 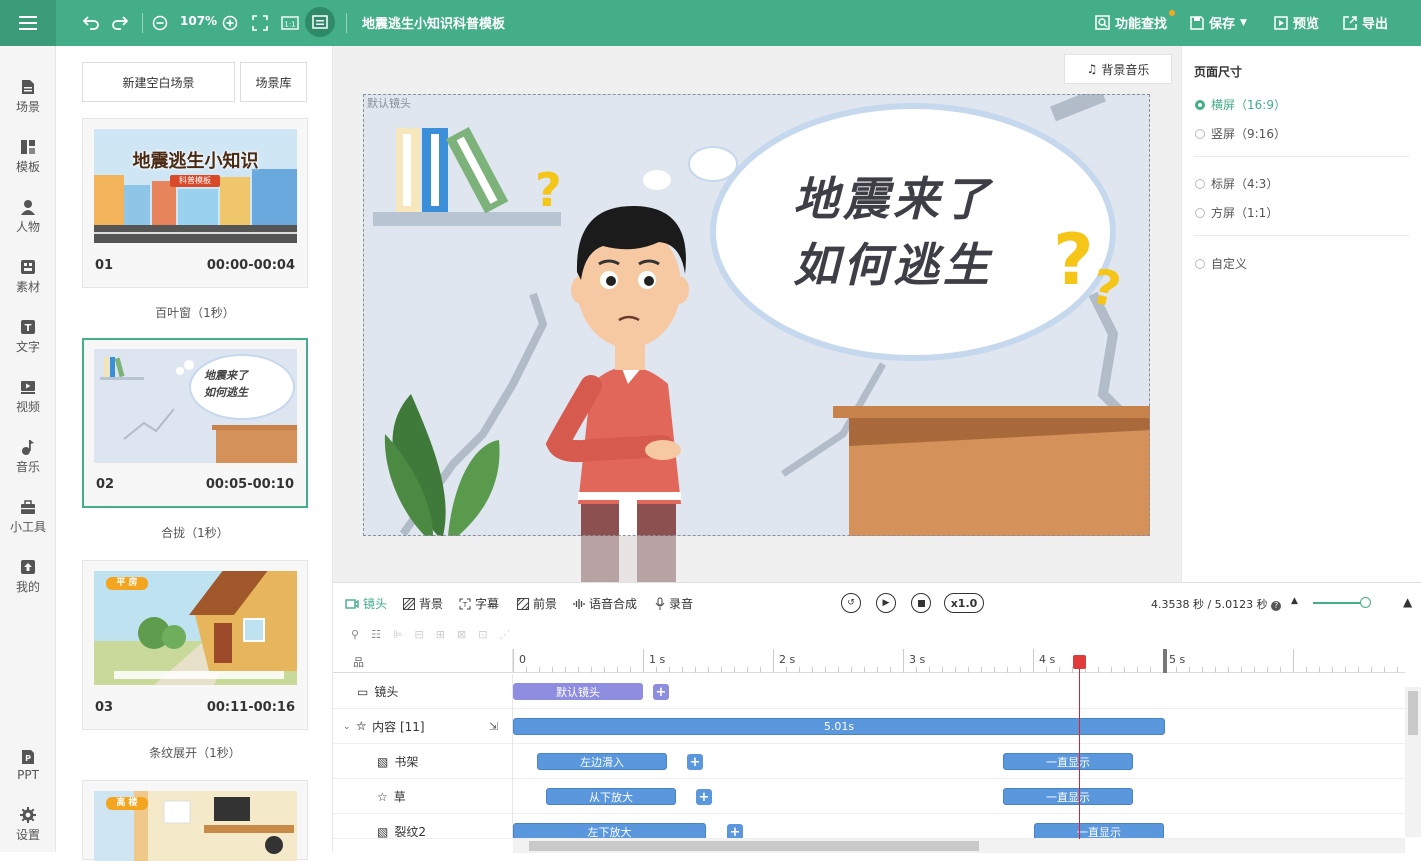 I want to click on time-ruler: 0 1 s 2 s 3 s 4 s 5 s, so click(x=959, y=661).